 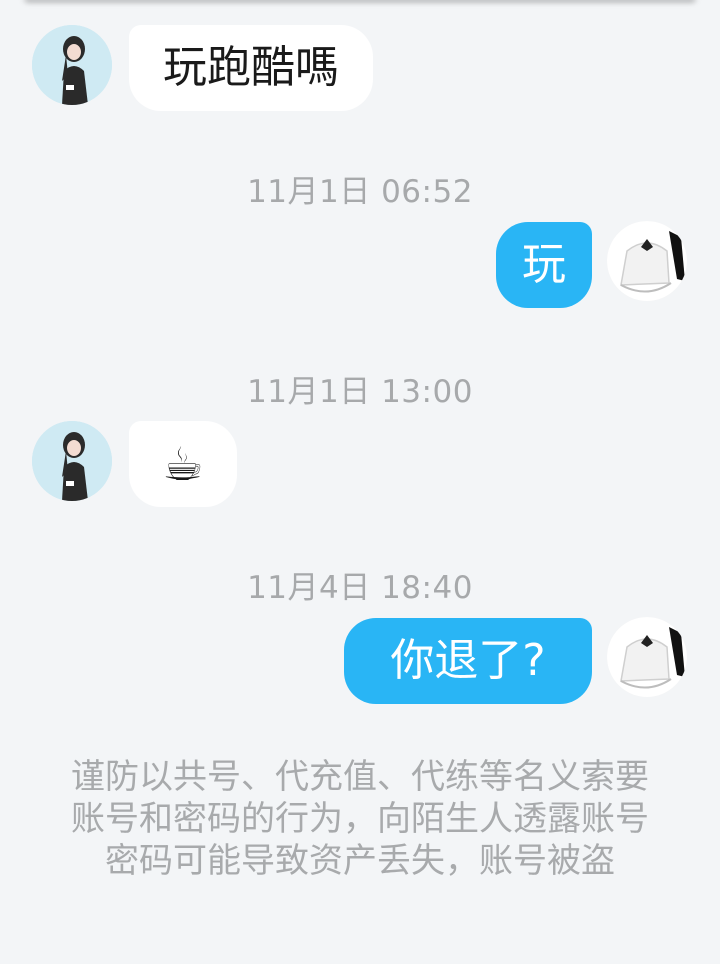 I want to click on message-text: 玩跑酷嗎, so click(x=251, y=67).